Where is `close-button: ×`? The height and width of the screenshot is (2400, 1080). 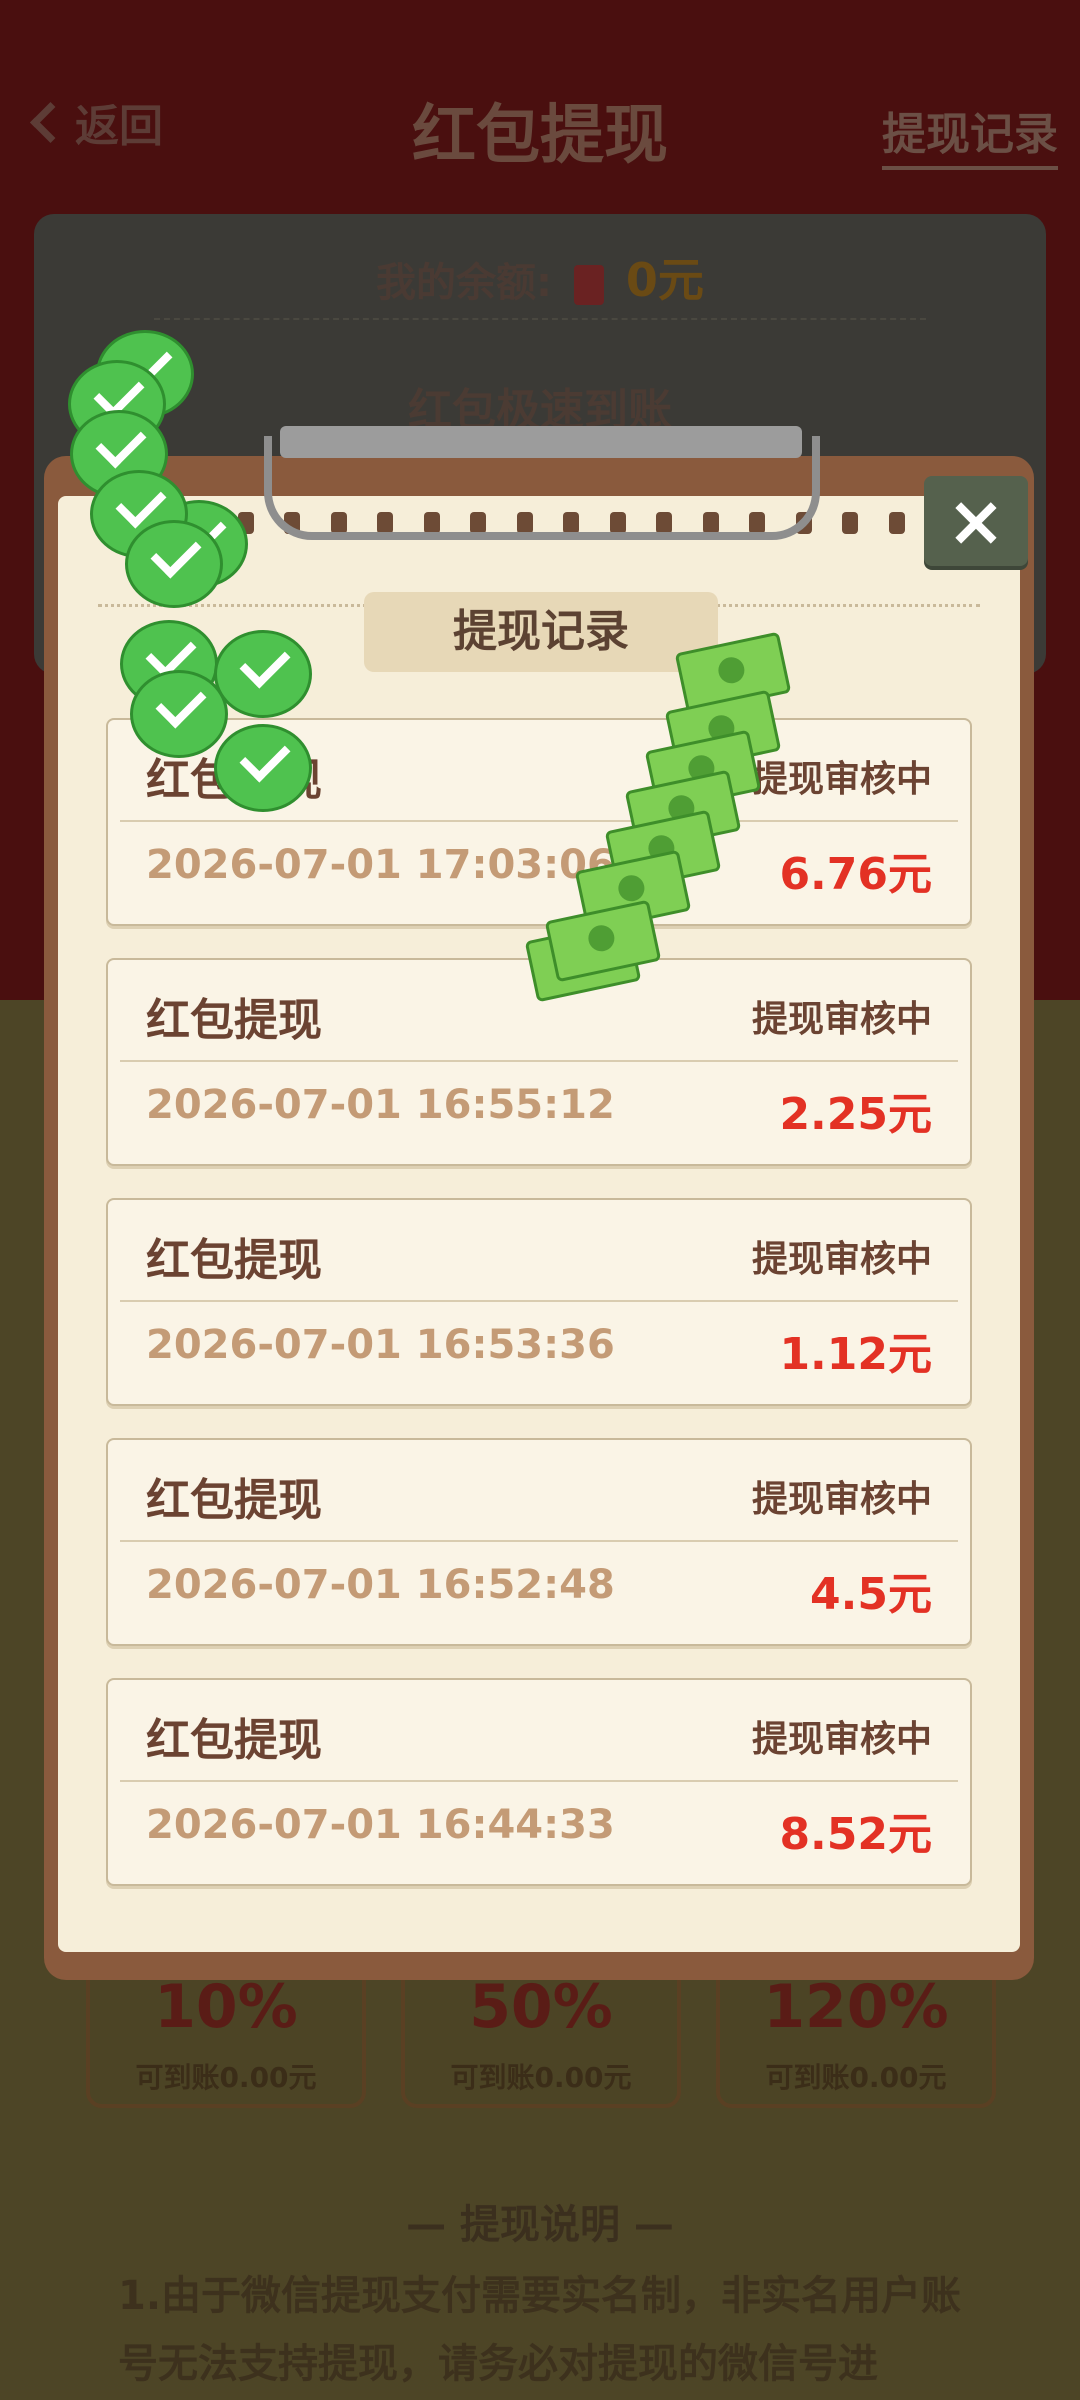 close-button: × is located at coordinates (976, 521).